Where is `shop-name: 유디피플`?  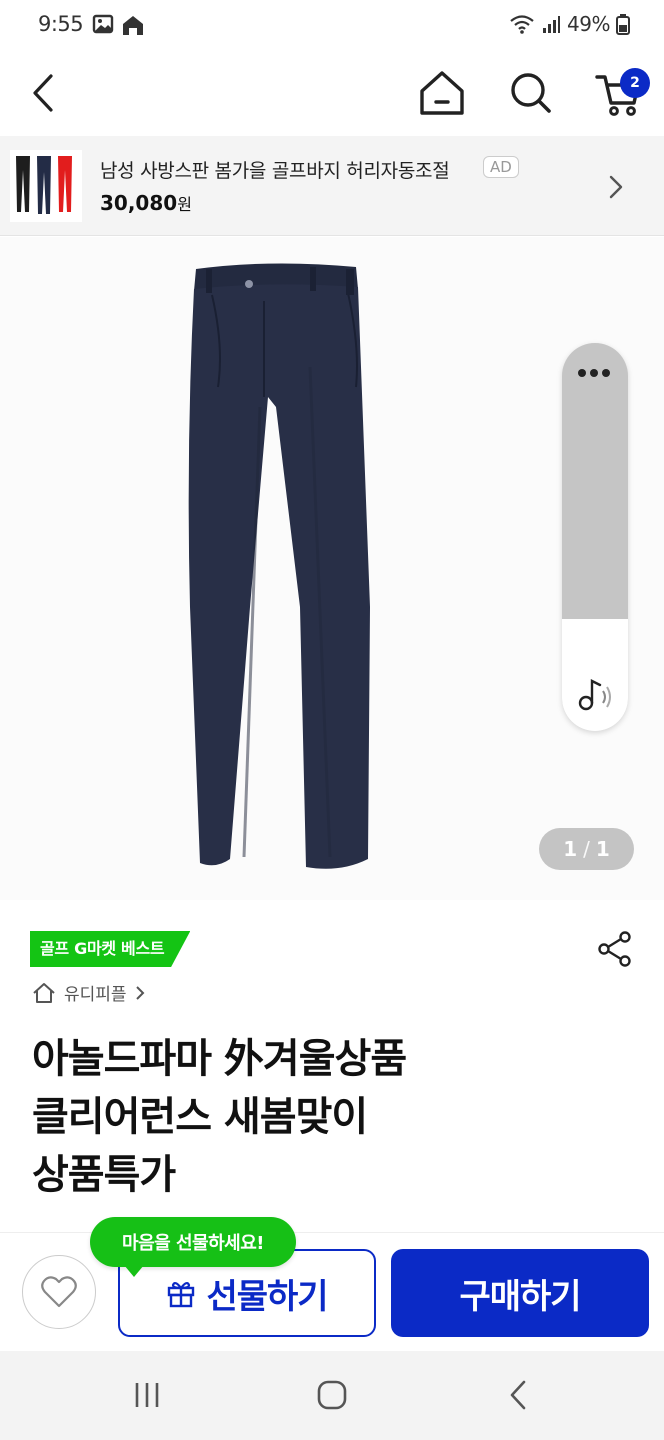
shop-name: 유디피플 is located at coordinates (95, 995).